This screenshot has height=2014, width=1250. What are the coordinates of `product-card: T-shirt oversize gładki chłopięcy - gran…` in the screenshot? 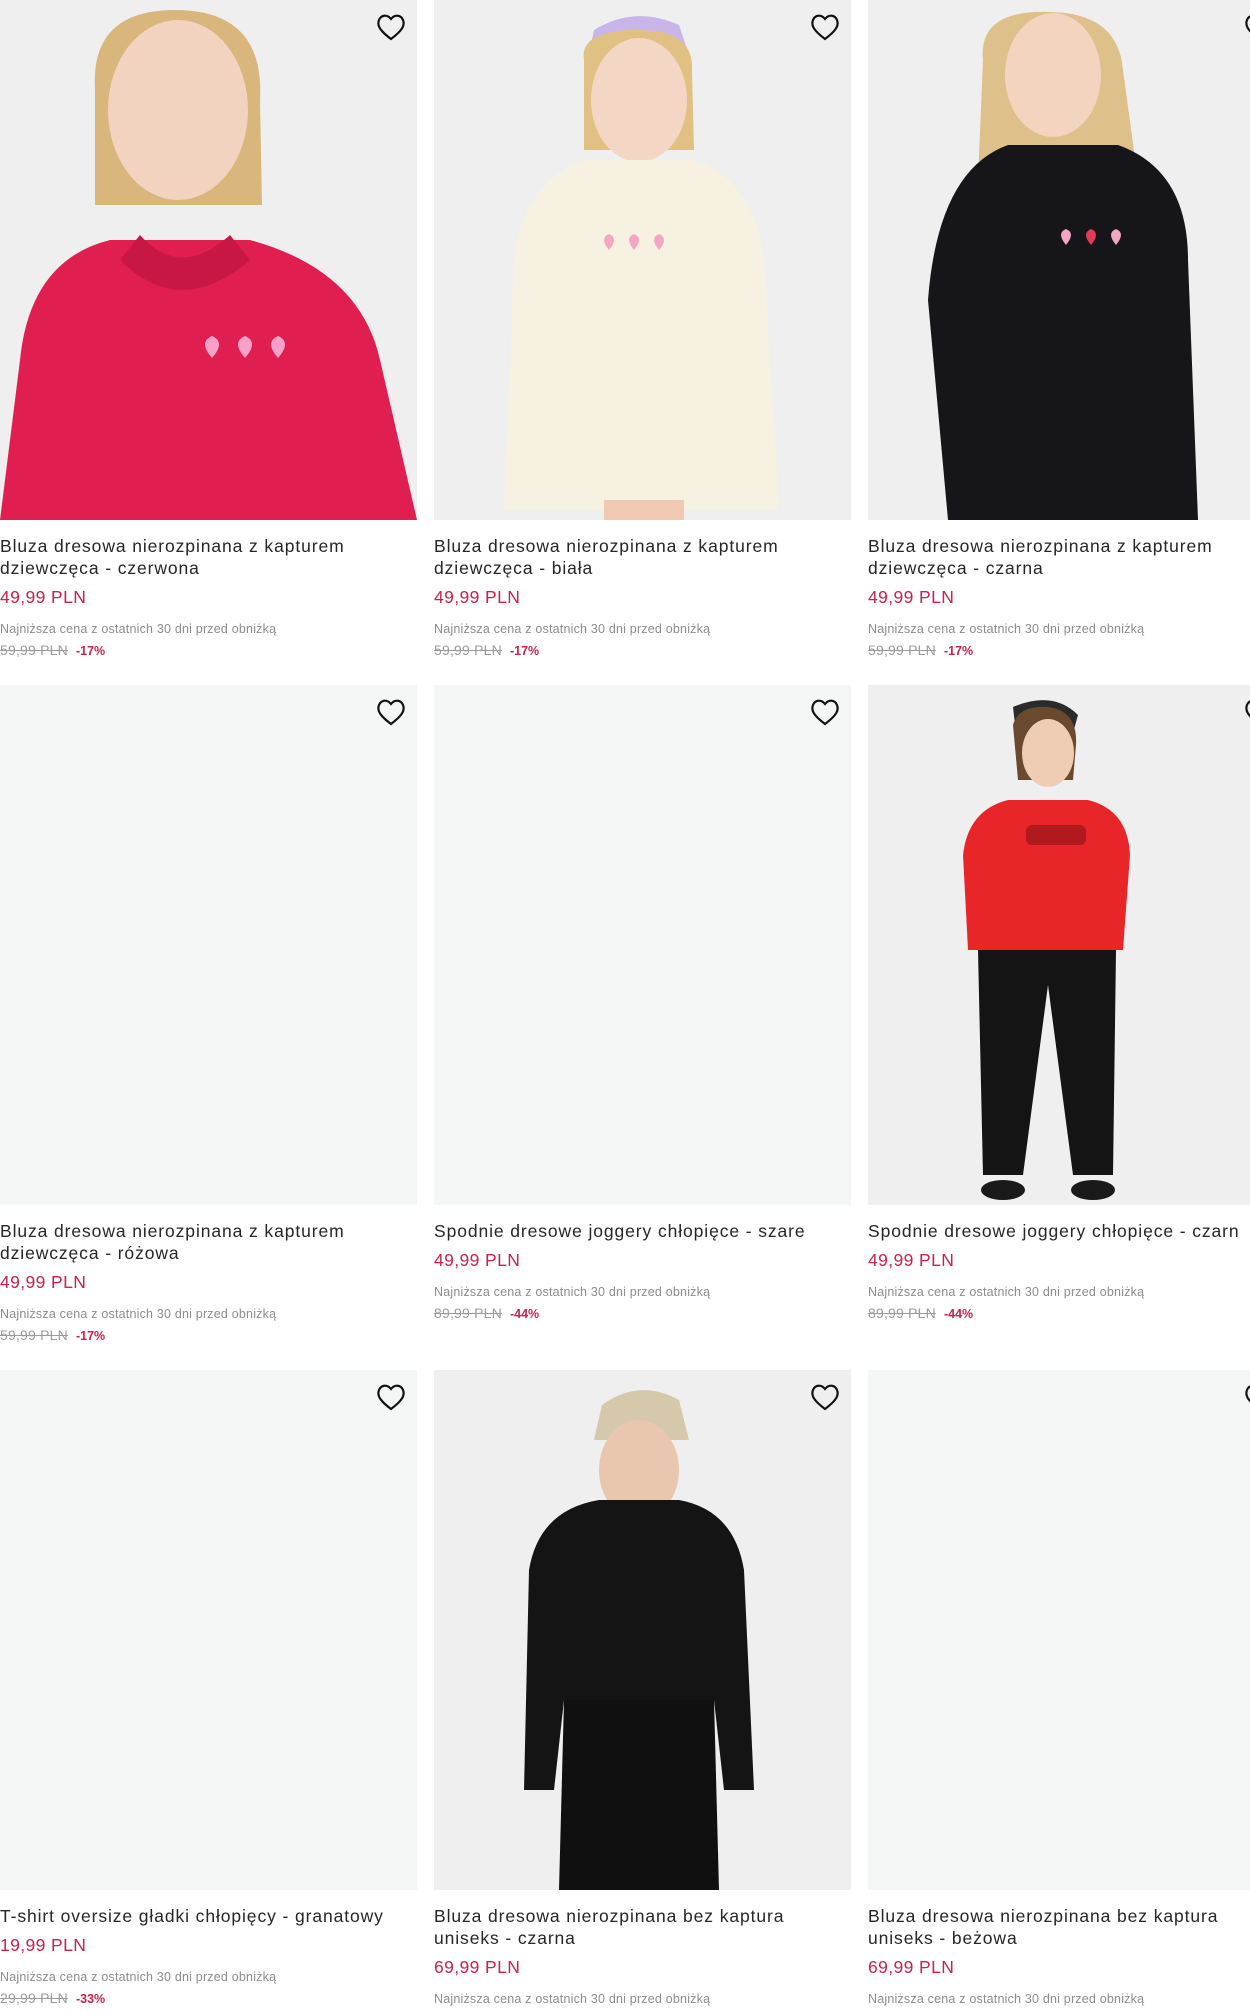 It's located at (208, 1692).